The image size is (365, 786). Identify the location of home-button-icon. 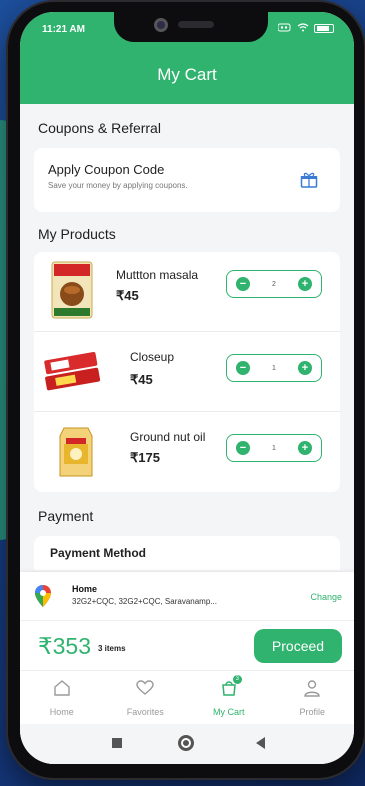
(186, 743).